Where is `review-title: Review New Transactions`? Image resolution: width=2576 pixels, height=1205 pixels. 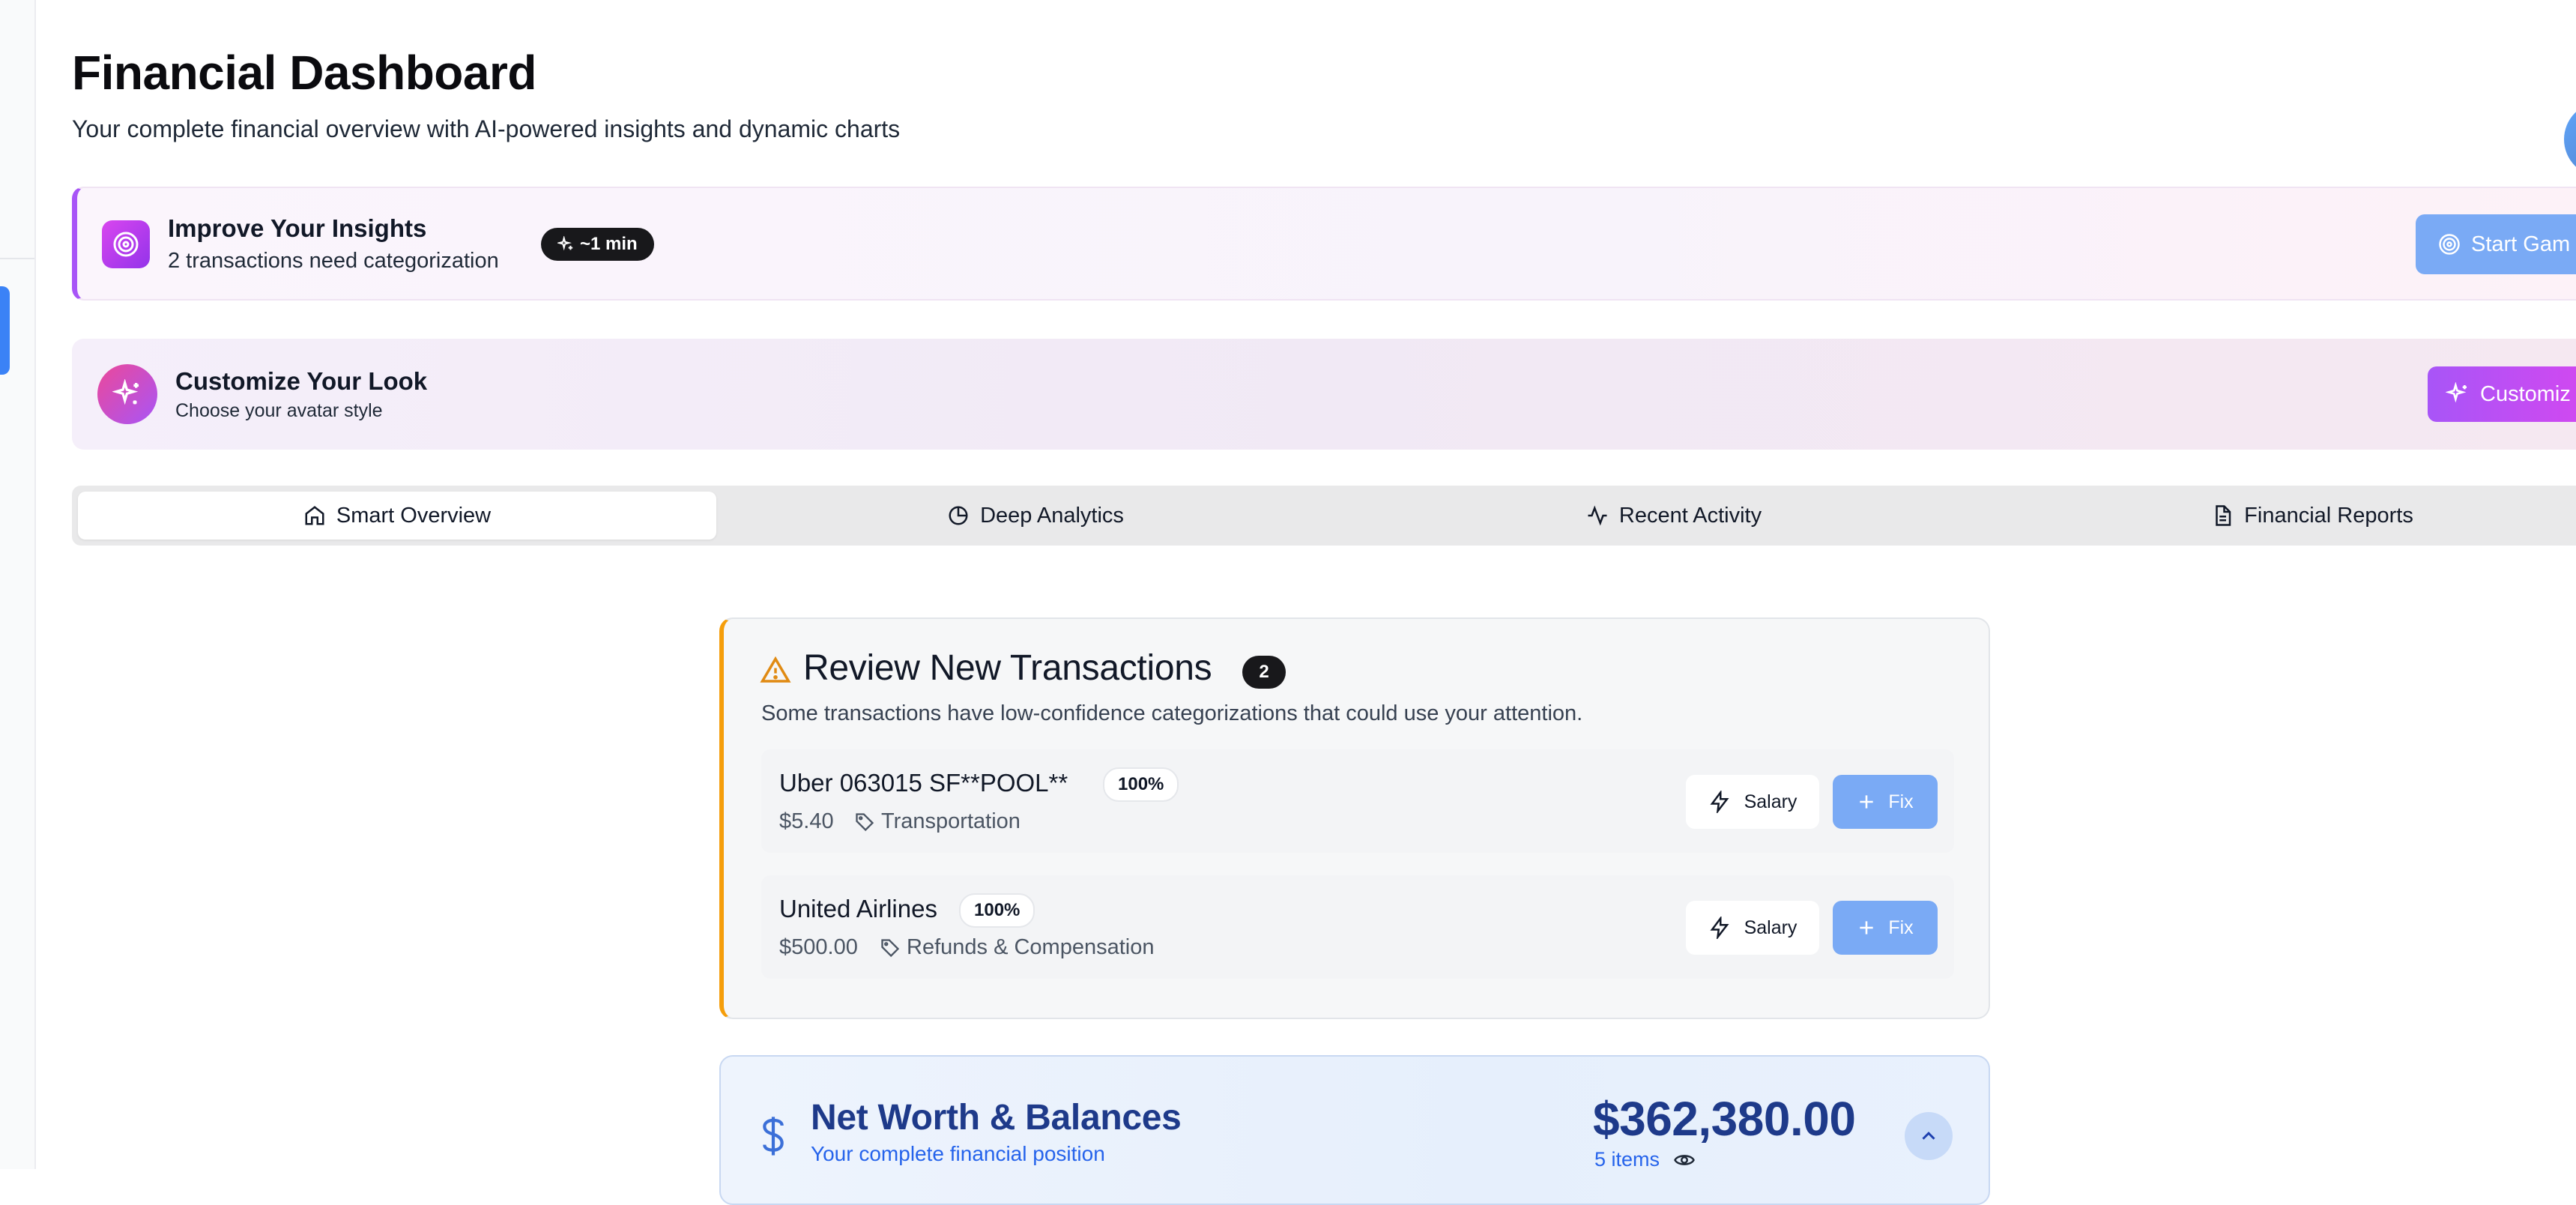
review-title: Review New Transactions is located at coordinates (1007, 668).